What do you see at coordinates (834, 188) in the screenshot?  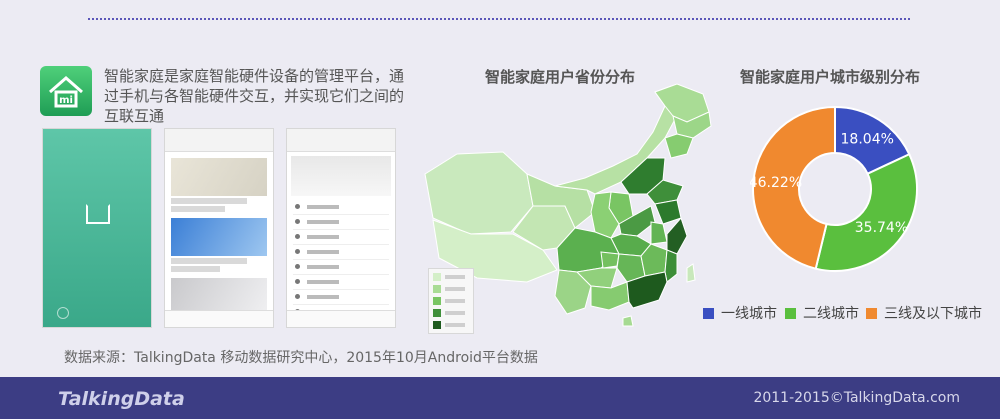 I see `city-tier-donut-chart: 18.04% 35.74% 46.22%` at bounding box center [834, 188].